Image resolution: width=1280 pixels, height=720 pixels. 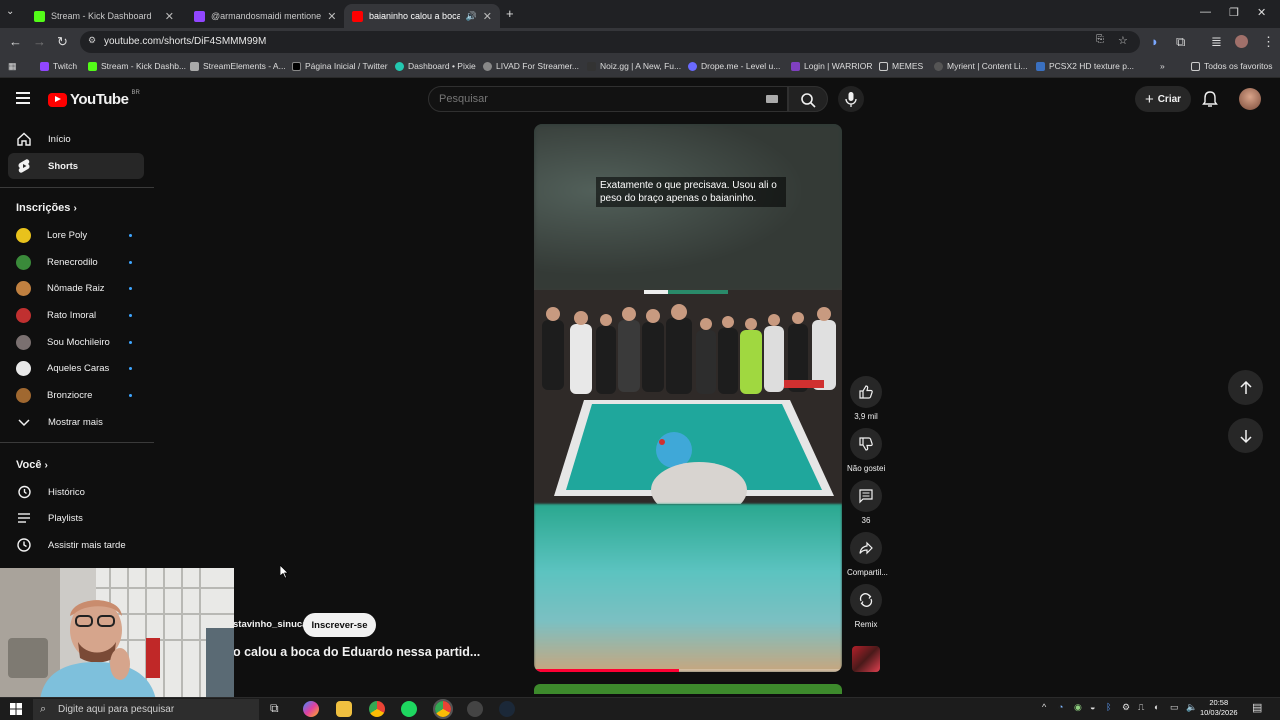 What do you see at coordinates (866, 659) in the screenshot?
I see `sound-source-thumbnail` at bounding box center [866, 659].